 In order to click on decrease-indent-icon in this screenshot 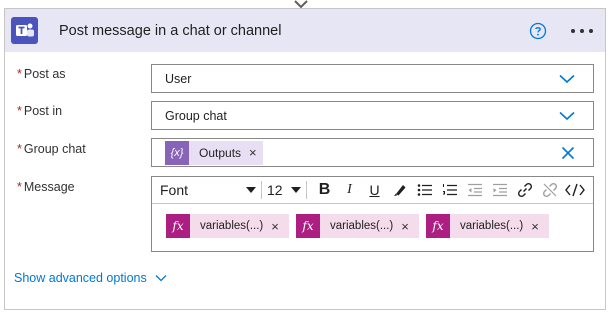, I will do `click(474, 190)`.